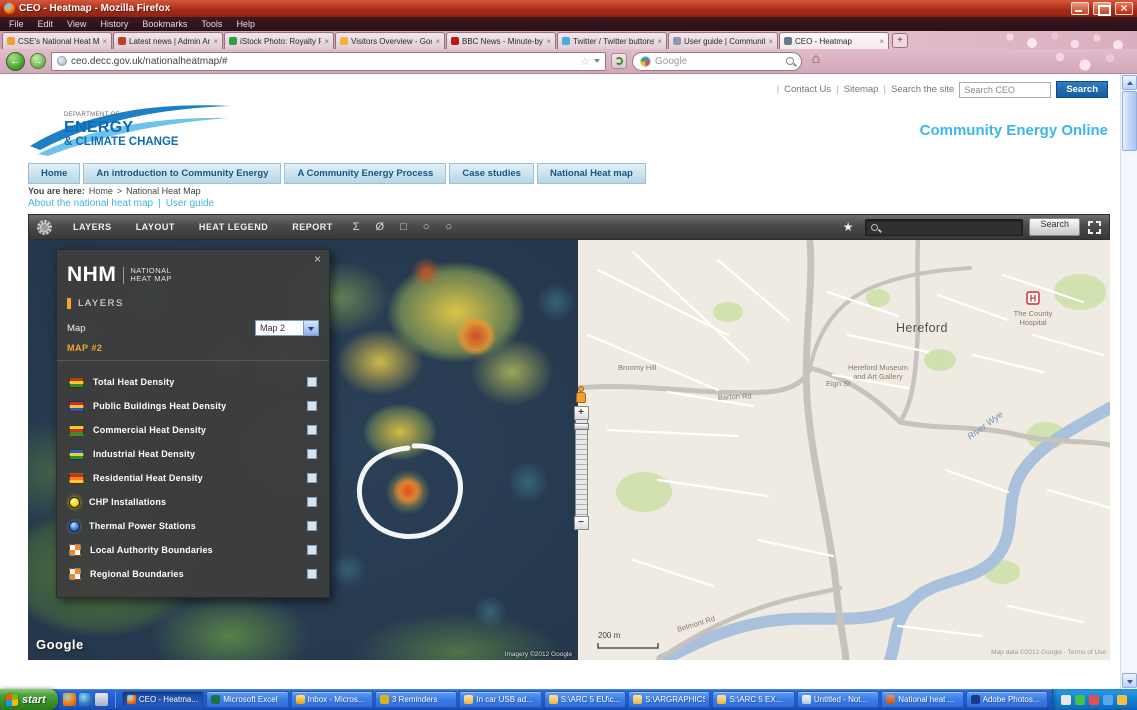 This screenshot has height=710, width=1137. What do you see at coordinates (1033, 298) in the screenshot?
I see `hospital-marker: H` at bounding box center [1033, 298].